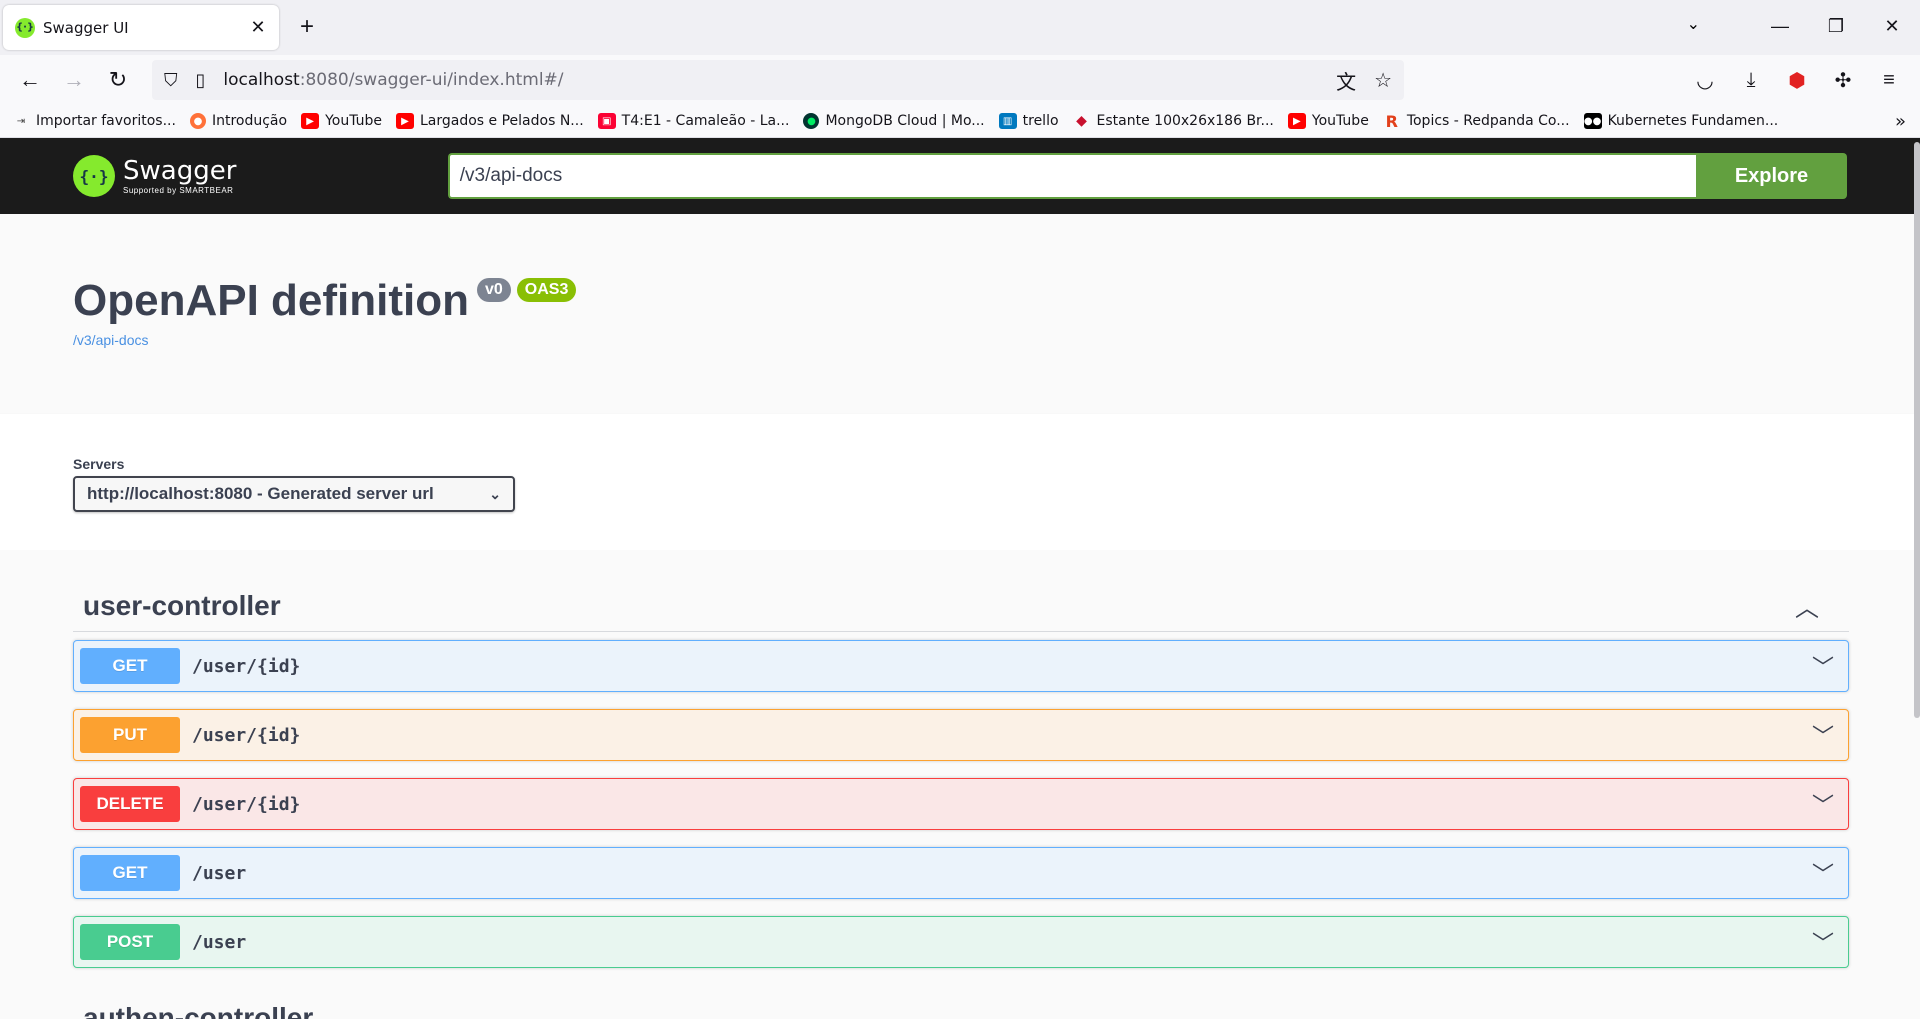 The height and width of the screenshot is (1019, 1920). I want to click on minimize-icon: —, so click(1780, 26).